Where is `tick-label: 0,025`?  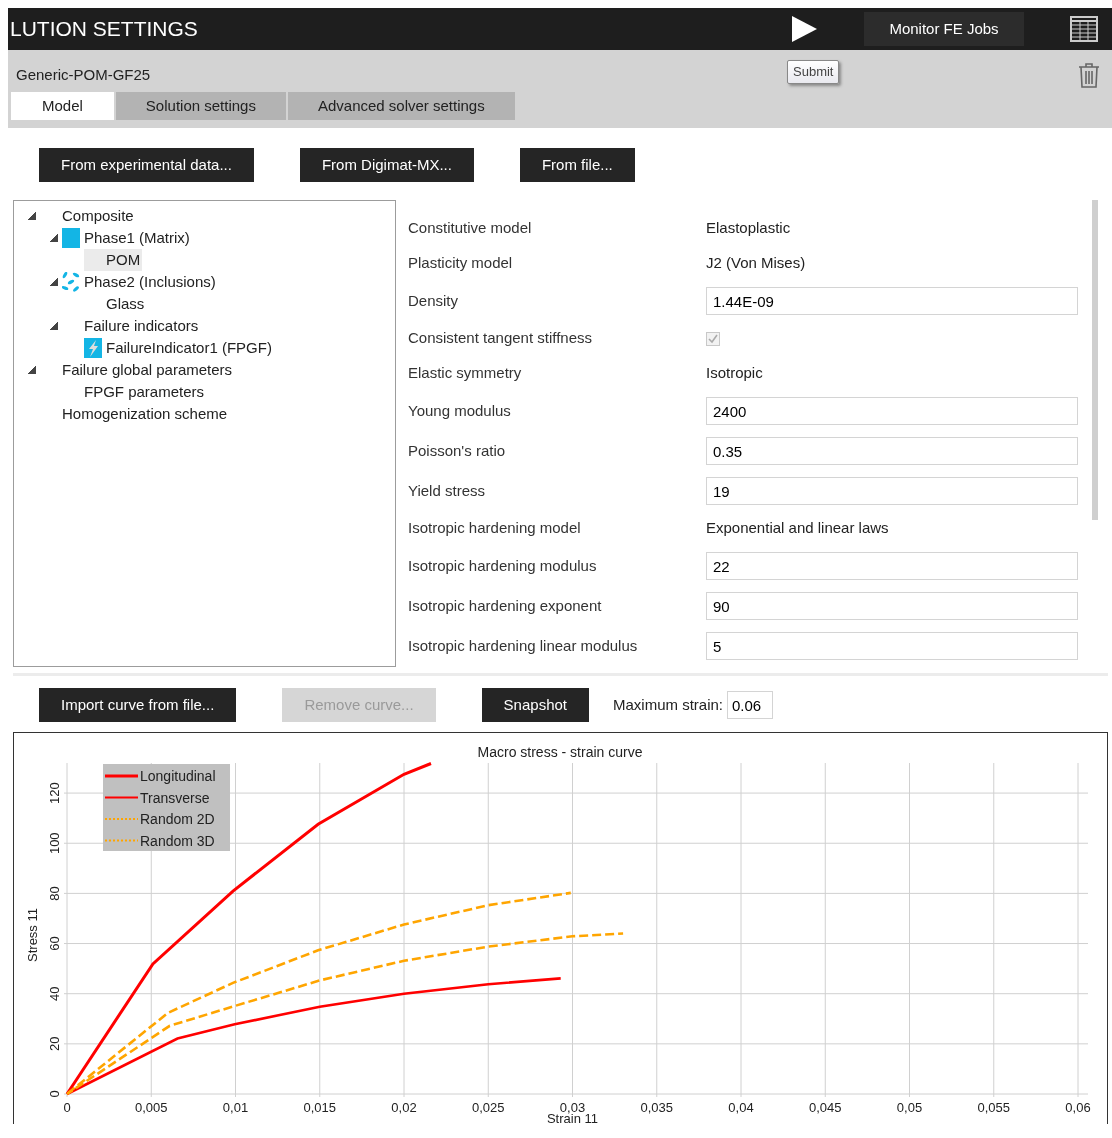 tick-label: 0,025 is located at coordinates (488, 1107).